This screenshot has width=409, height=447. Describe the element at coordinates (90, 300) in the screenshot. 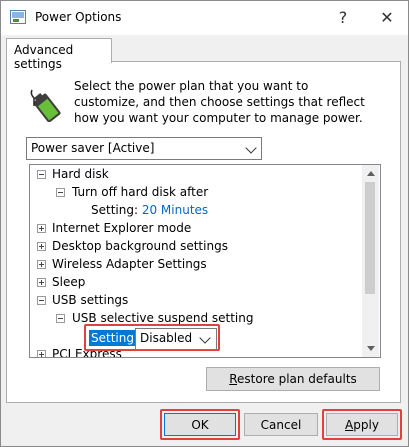

I see `tree-item-label: USB settings` at that location.